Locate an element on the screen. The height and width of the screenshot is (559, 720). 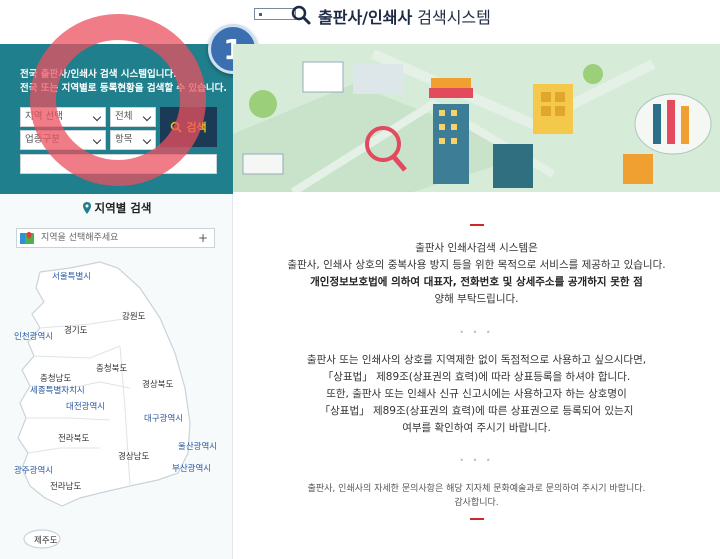
map-chungnam: 충청남도 is located at coordinates (55, 378).